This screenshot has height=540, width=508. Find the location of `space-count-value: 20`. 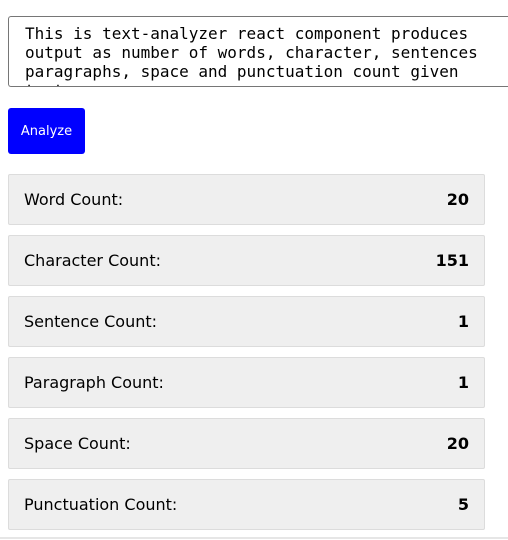

space-count-value: 20 is located at coordinates (457, 443).